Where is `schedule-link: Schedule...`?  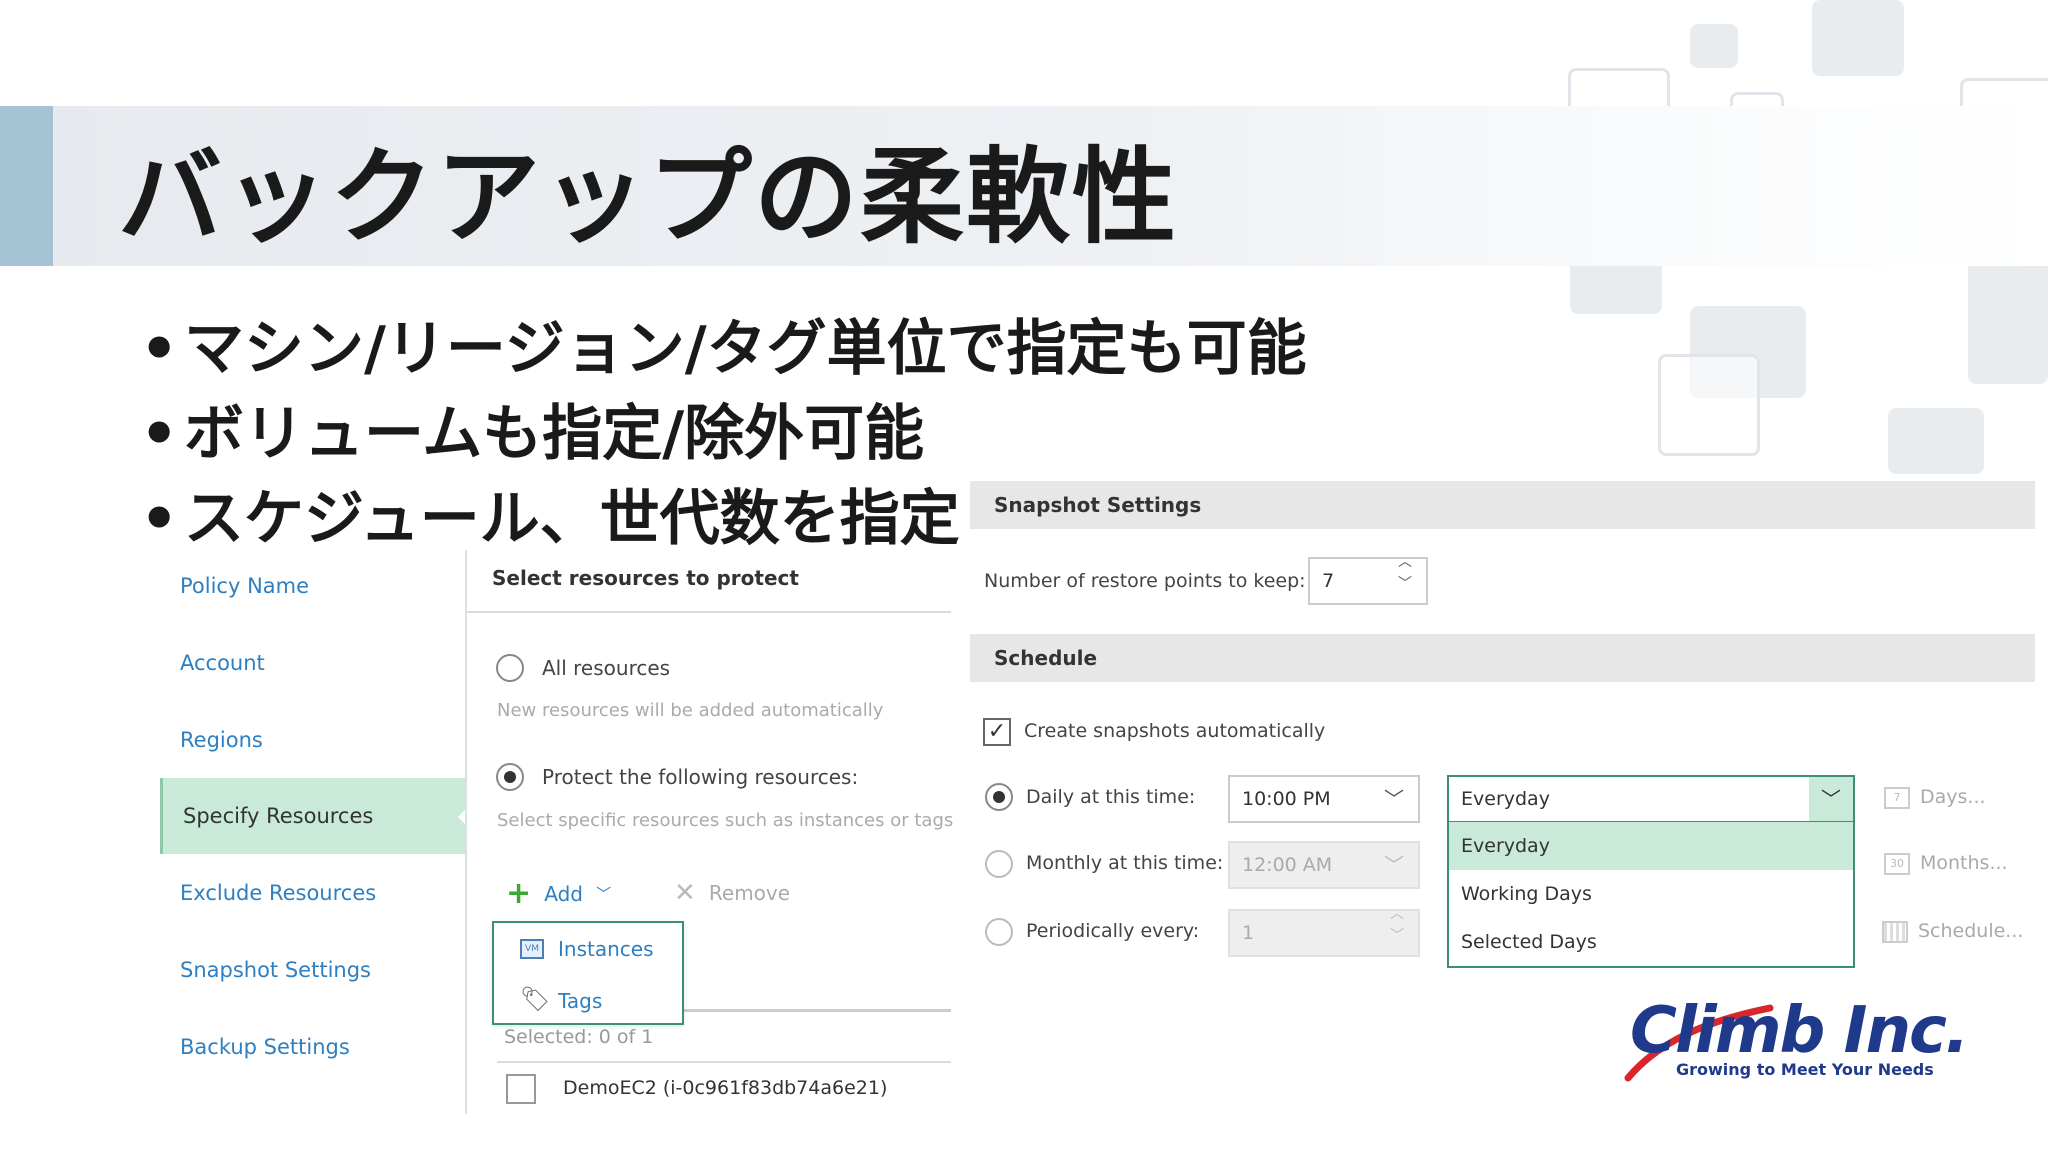 schedule-link: Schedule... is located at coordinates (1952, 931).